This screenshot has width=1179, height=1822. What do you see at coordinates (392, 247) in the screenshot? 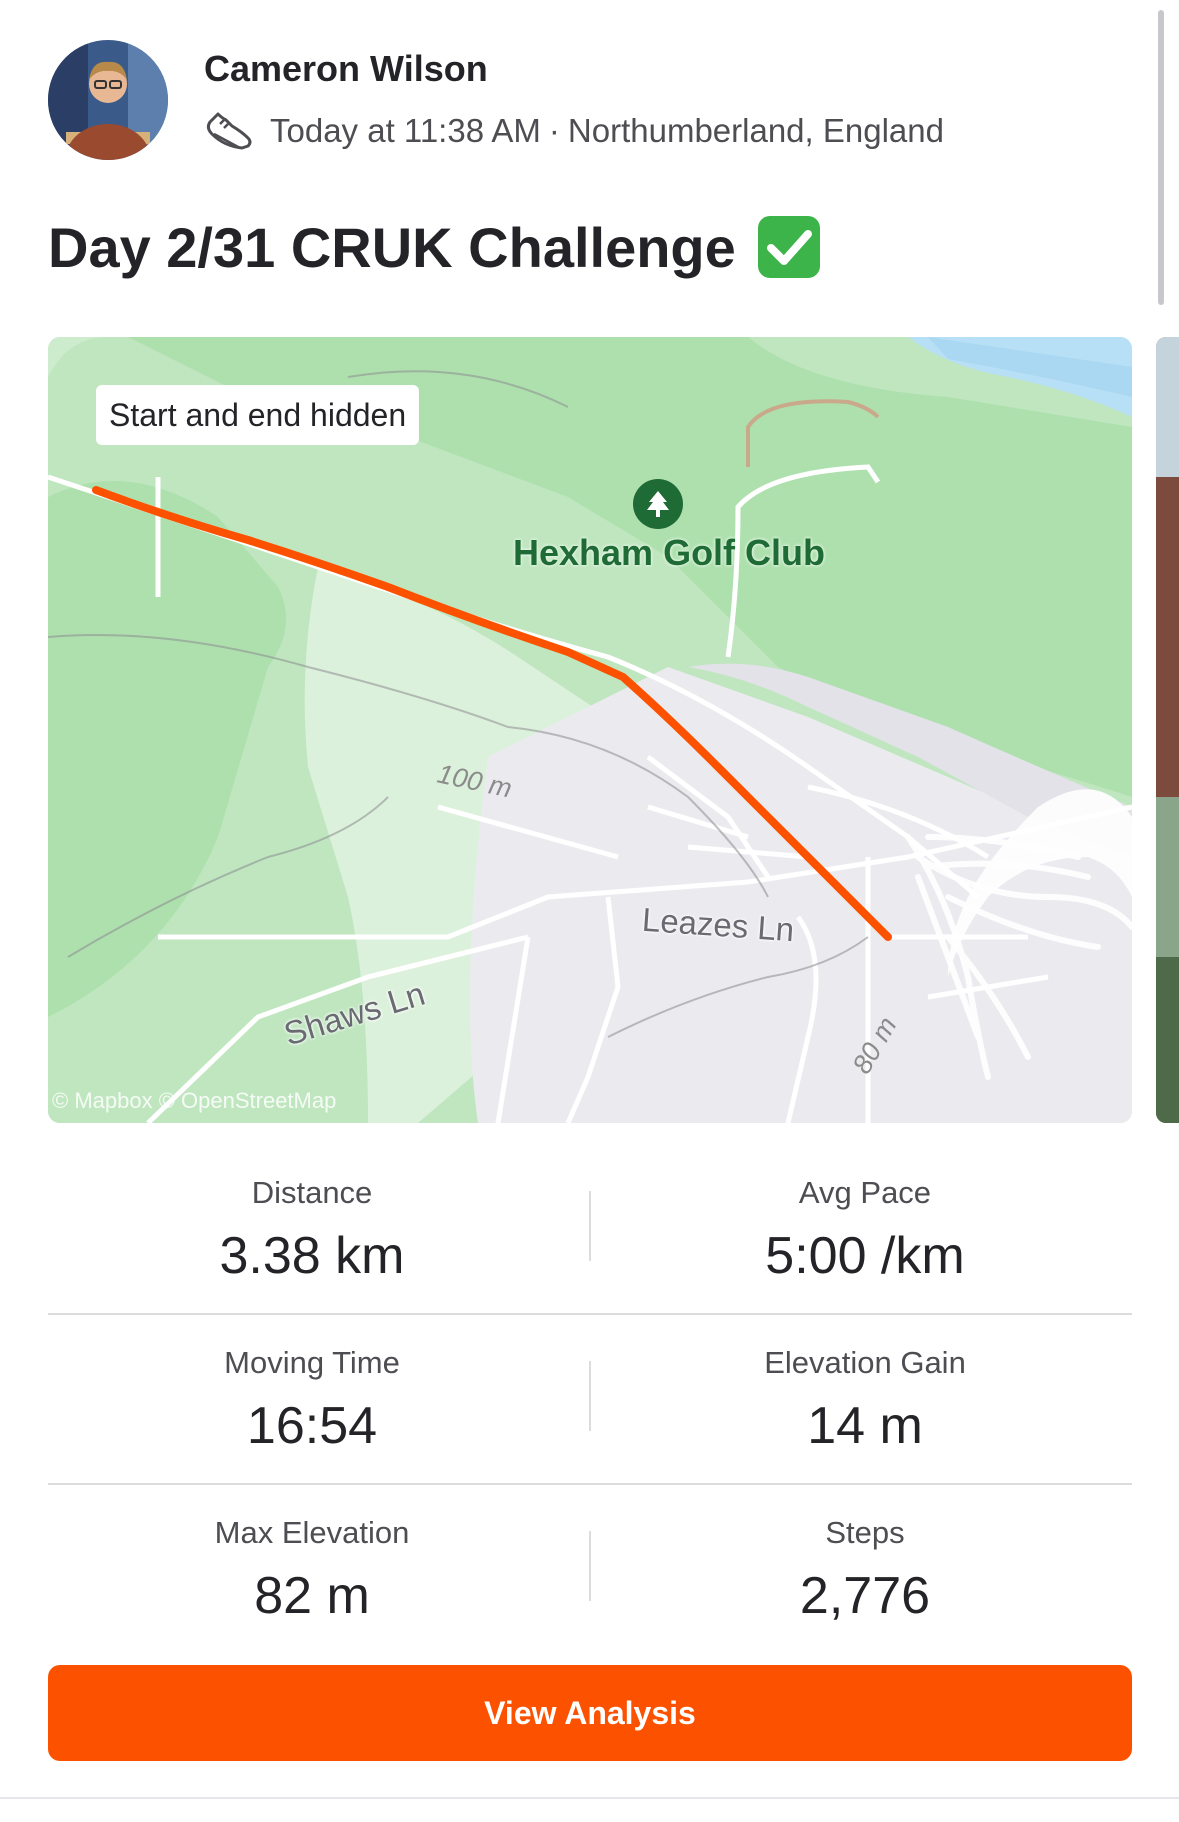
I see `activity-title: Day 2/31 CRUK Challenge` at bounding box center [392, 247].